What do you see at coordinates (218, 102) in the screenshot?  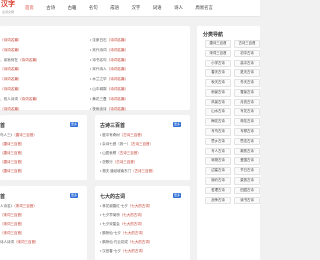 I see `category-button: 风景古诗` at bounding box center [218, 102].